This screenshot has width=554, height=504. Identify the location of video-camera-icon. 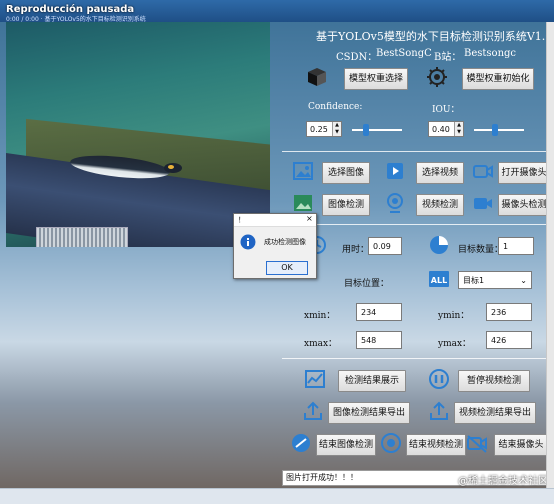
(483, 203).